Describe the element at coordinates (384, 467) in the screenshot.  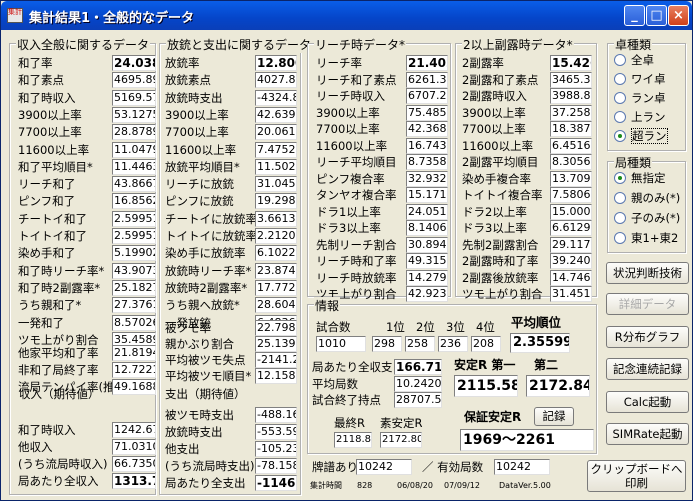
I see `paifu-value: 10242` at that location.